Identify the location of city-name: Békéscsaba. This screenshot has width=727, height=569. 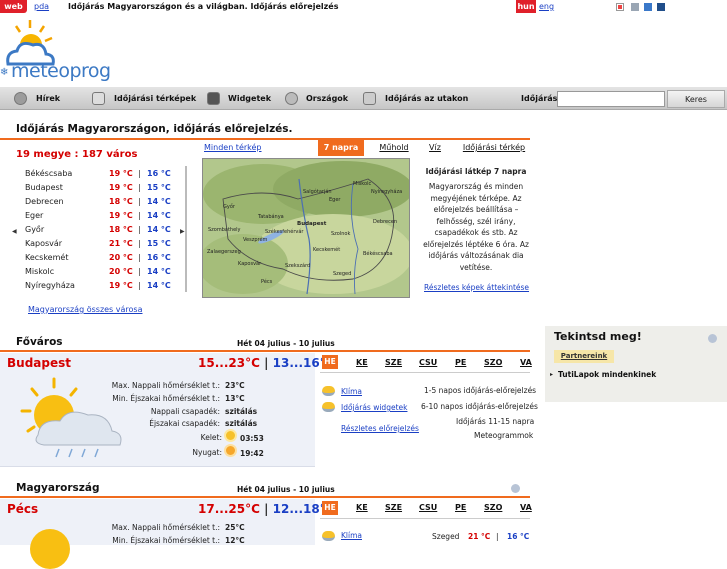
(48, 174).